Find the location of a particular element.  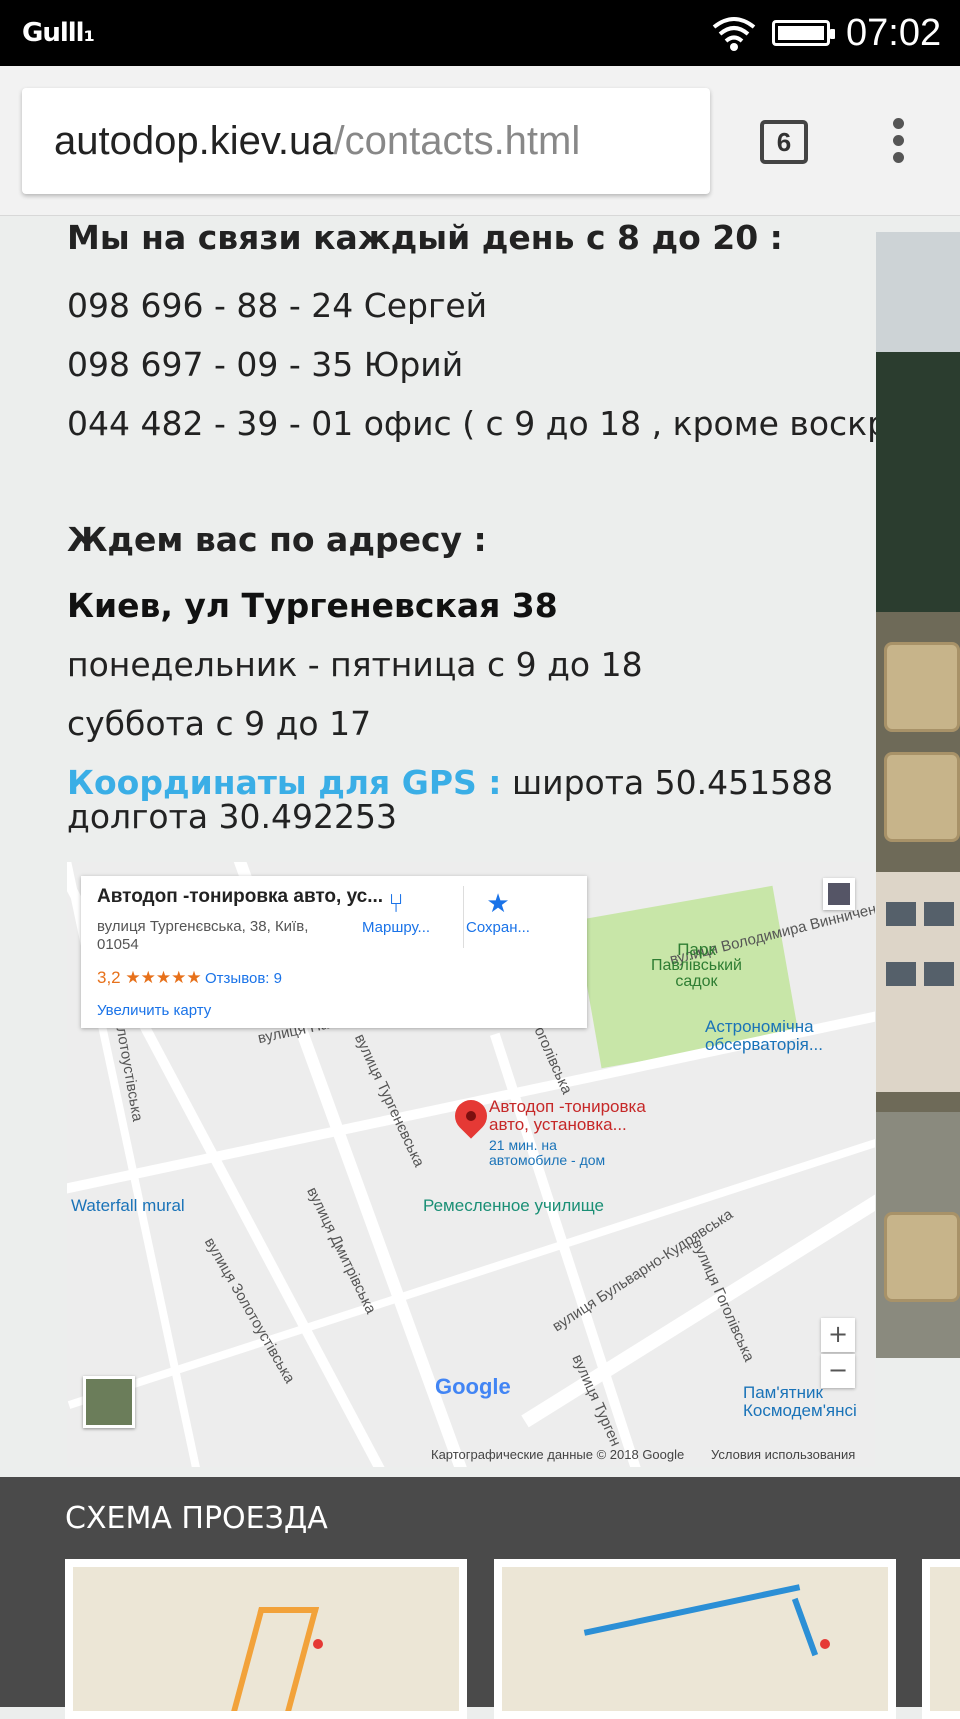

place-address: вулиця Тургенєвська, 38, Київ, 01054 is located at coordinates (203, 935).